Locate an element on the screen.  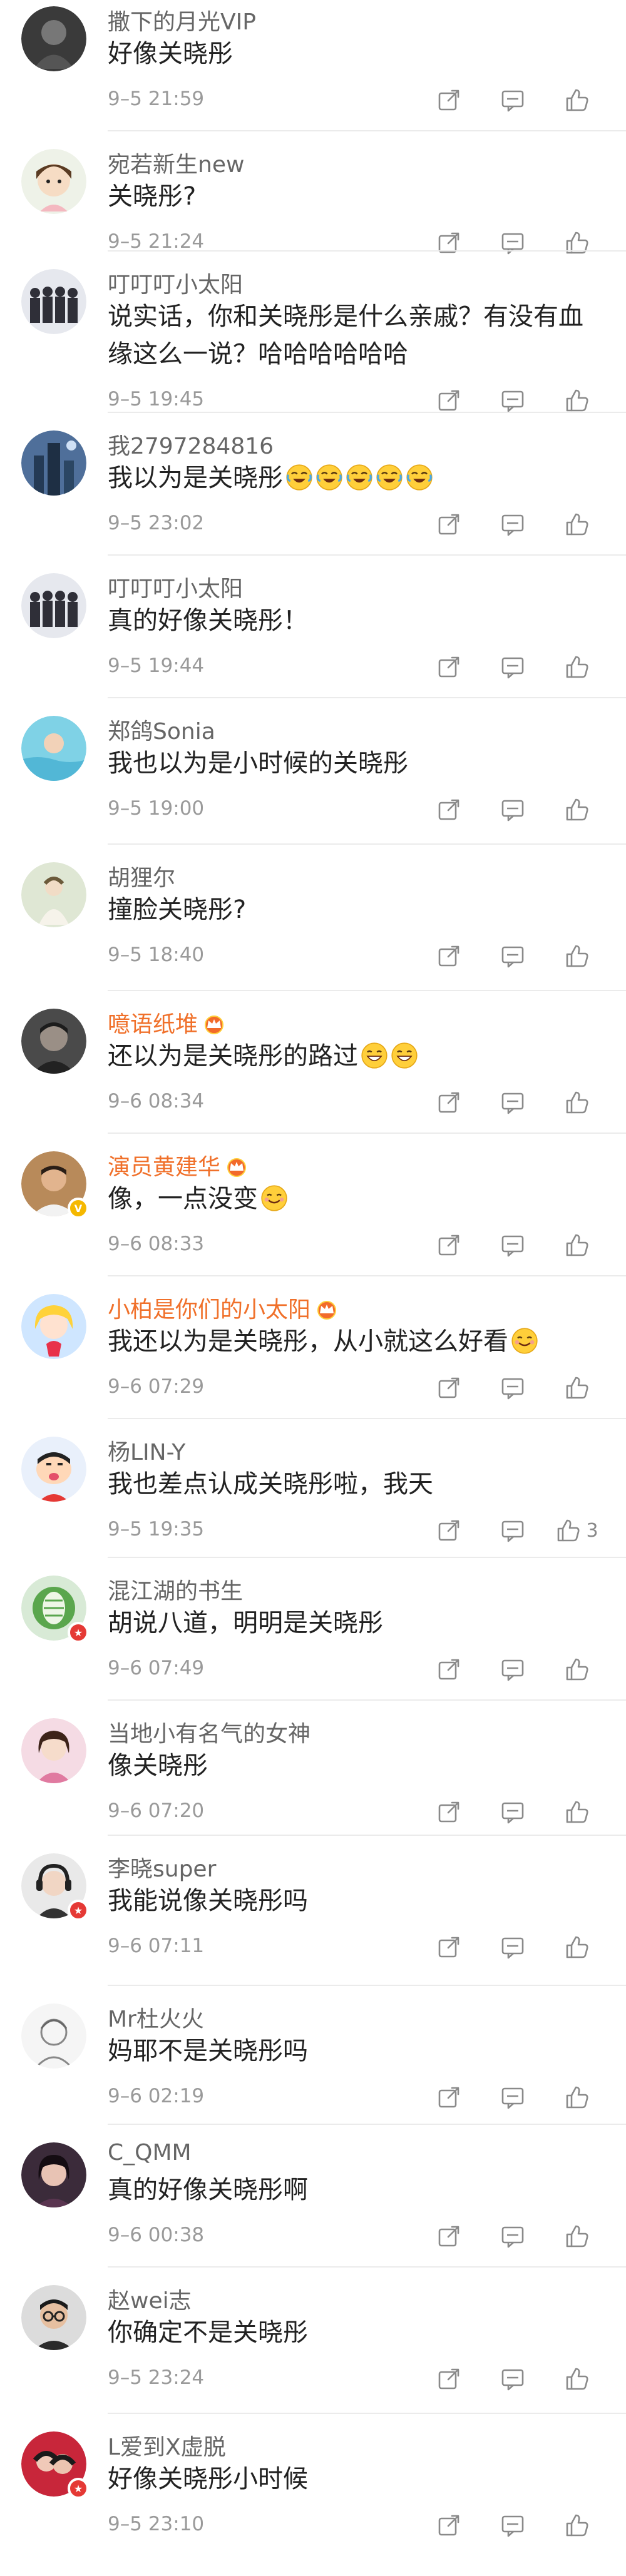
username: 李晓super is located at coordinates (162, 1867).